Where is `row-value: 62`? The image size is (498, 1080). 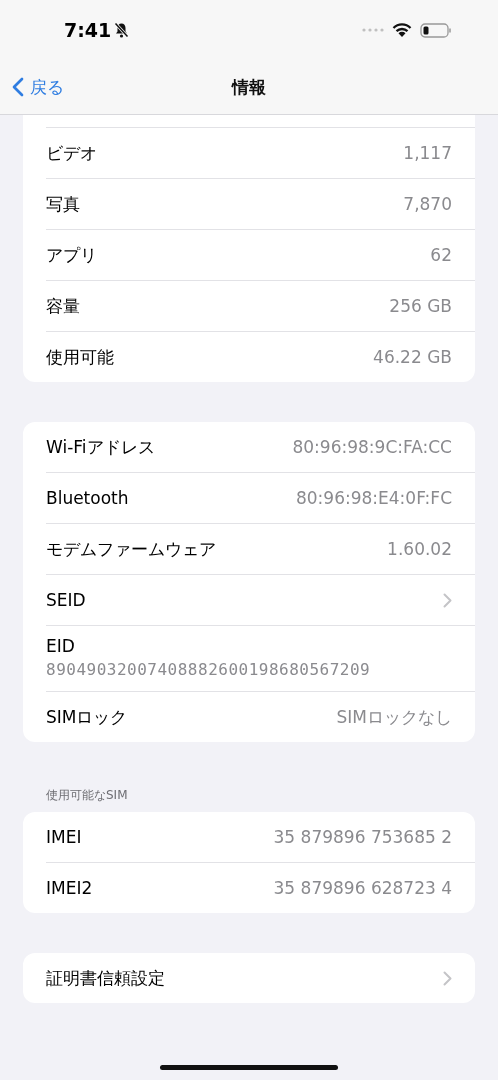
row-value: 62 is located at coordinates (441, 255).